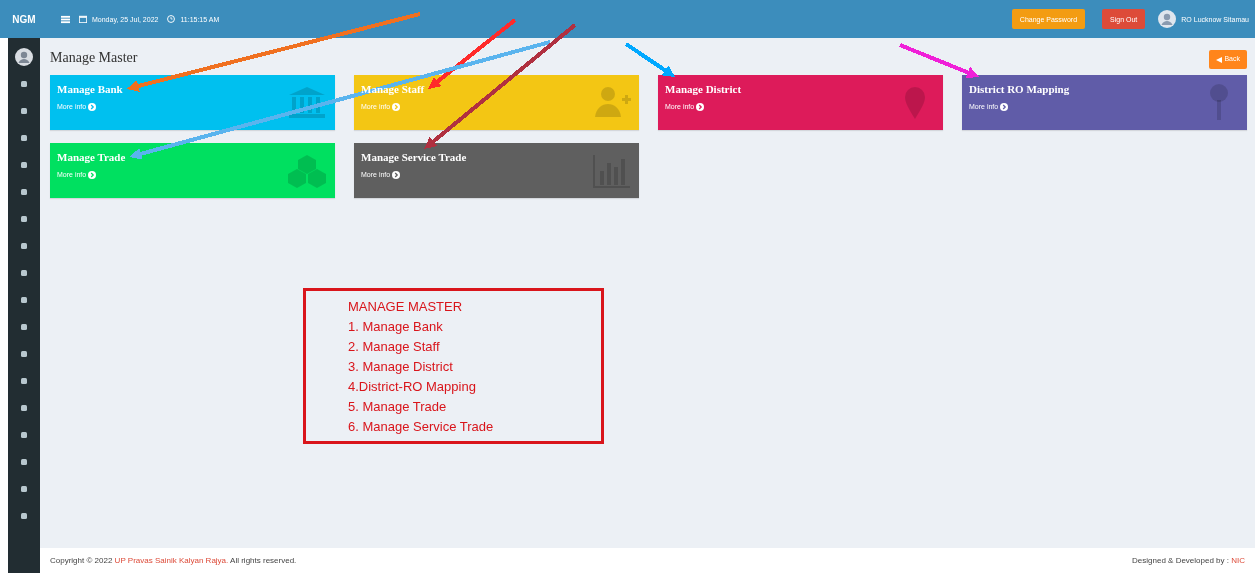 This screenshot has width=1255, height=573. I want to click on credit-text: Designed & Developed by : NIC, so click(1188, 560).